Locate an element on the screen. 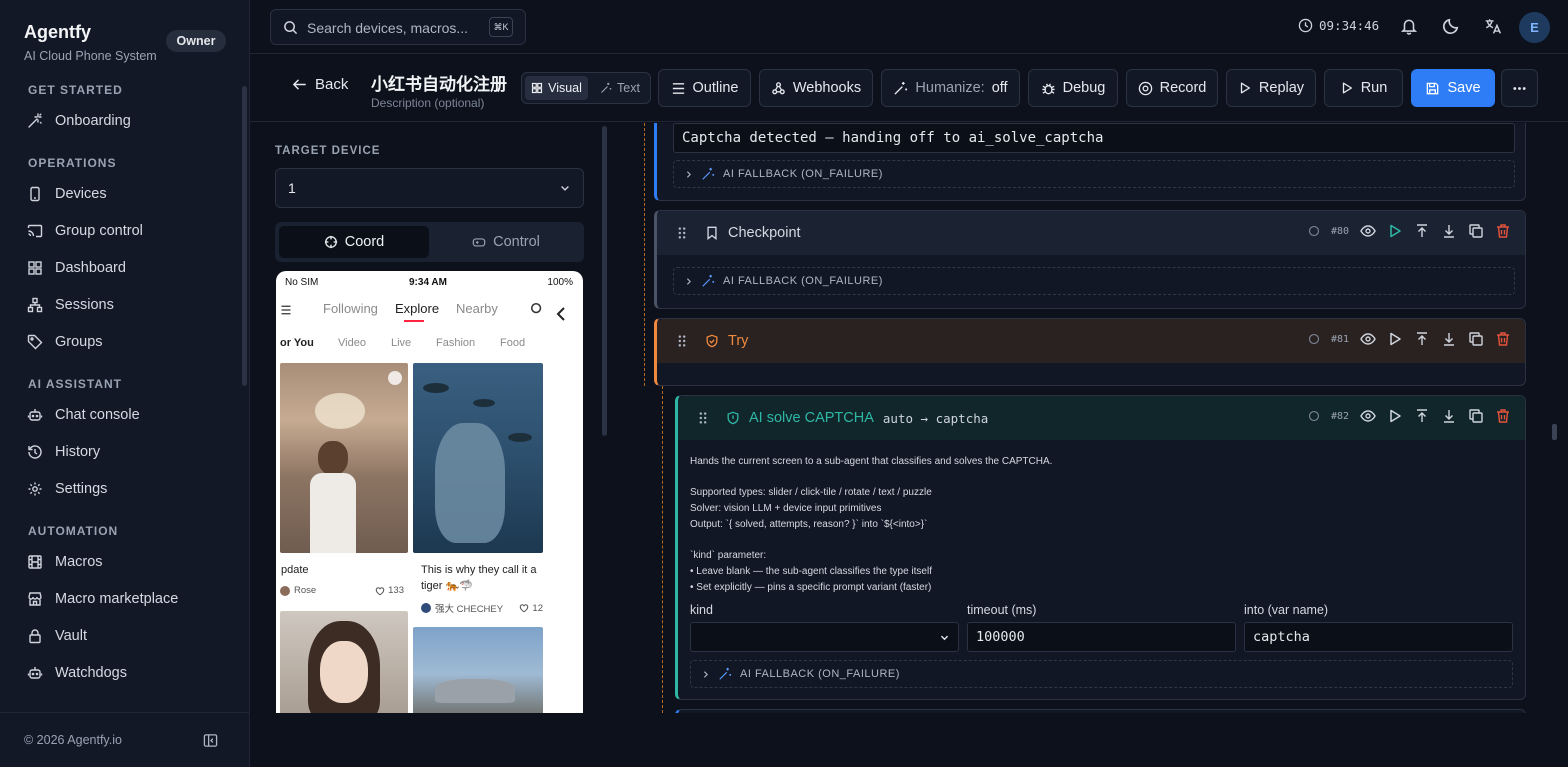  user-avatar: E is located at coordinates (1534, 27).